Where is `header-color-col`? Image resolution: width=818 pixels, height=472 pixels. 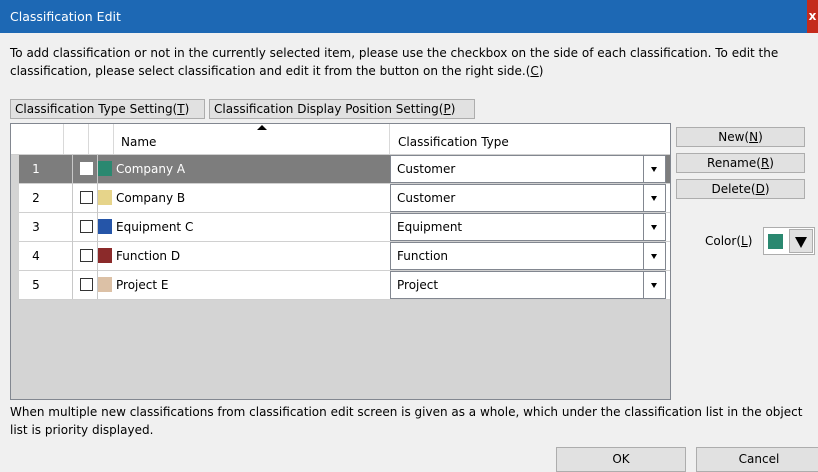 header-color-col is located at coordinates (101, 139).